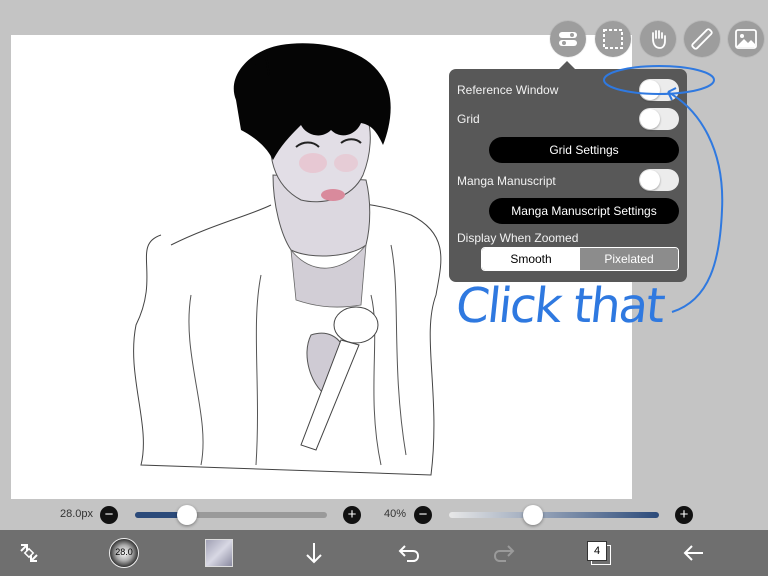  Describe the element at coordinates (423, 515) in the screenshot. I see `opacity-minus-button: −` at that location.